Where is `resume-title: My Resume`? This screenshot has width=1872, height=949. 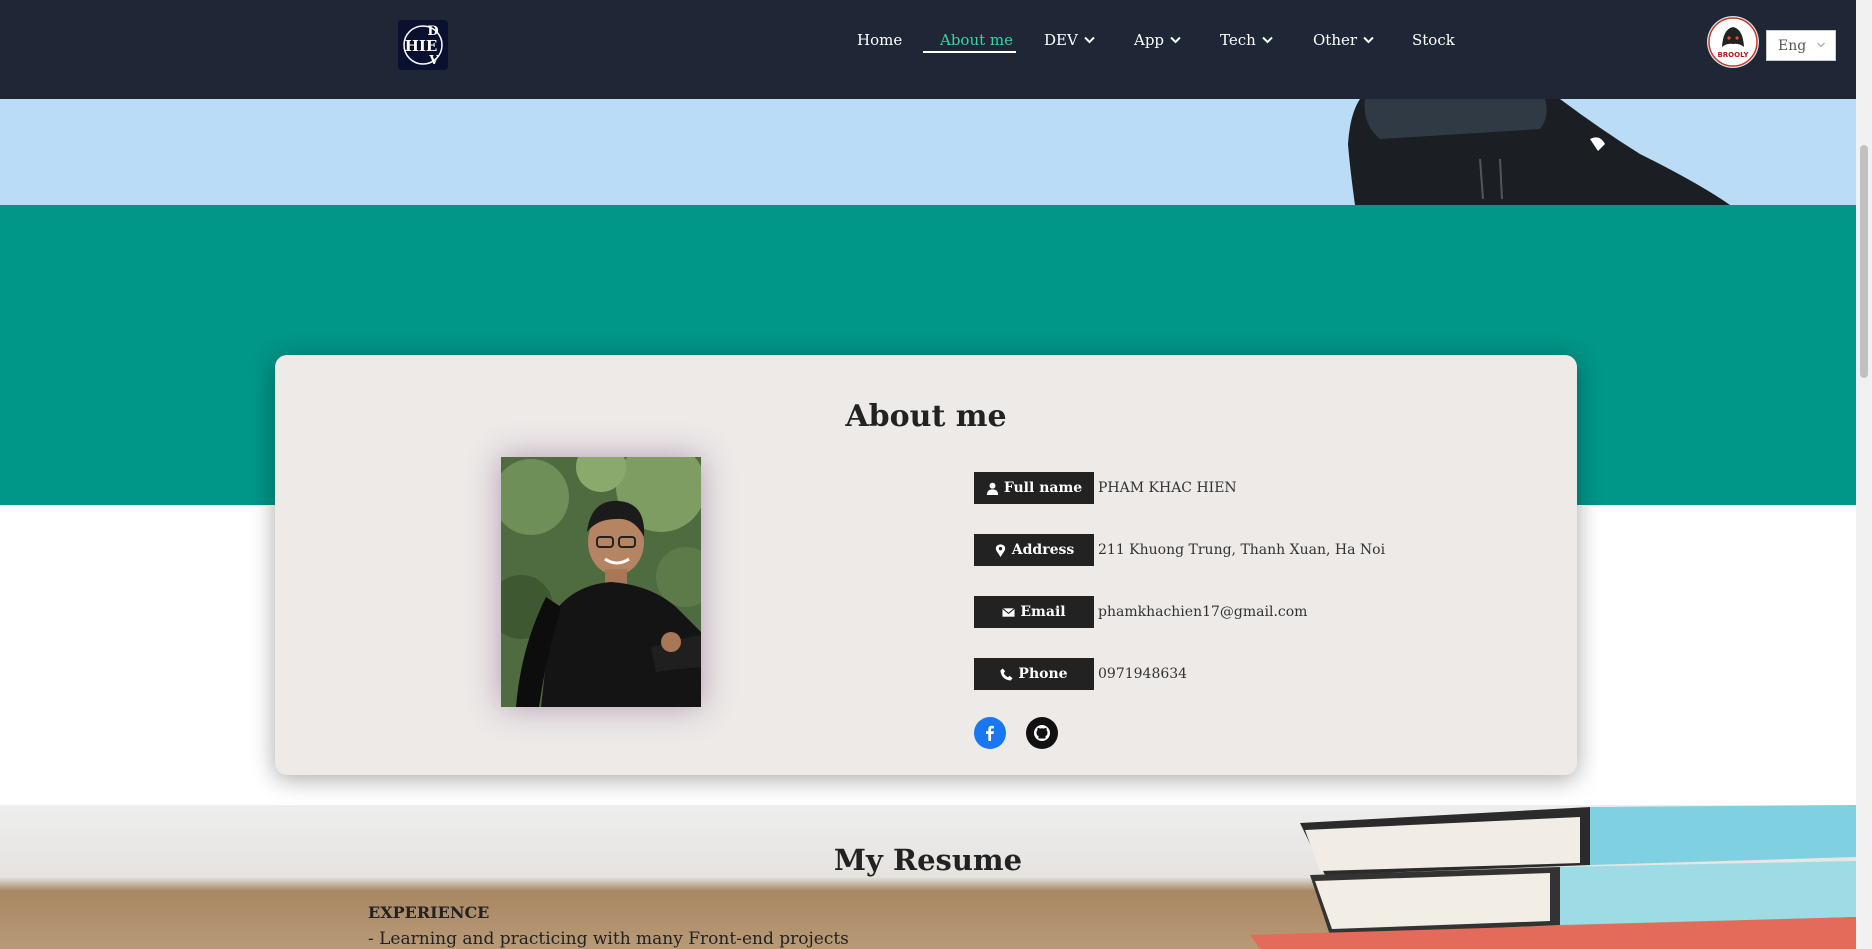
resume-title: My Resume is located at coordinates (928, 860).